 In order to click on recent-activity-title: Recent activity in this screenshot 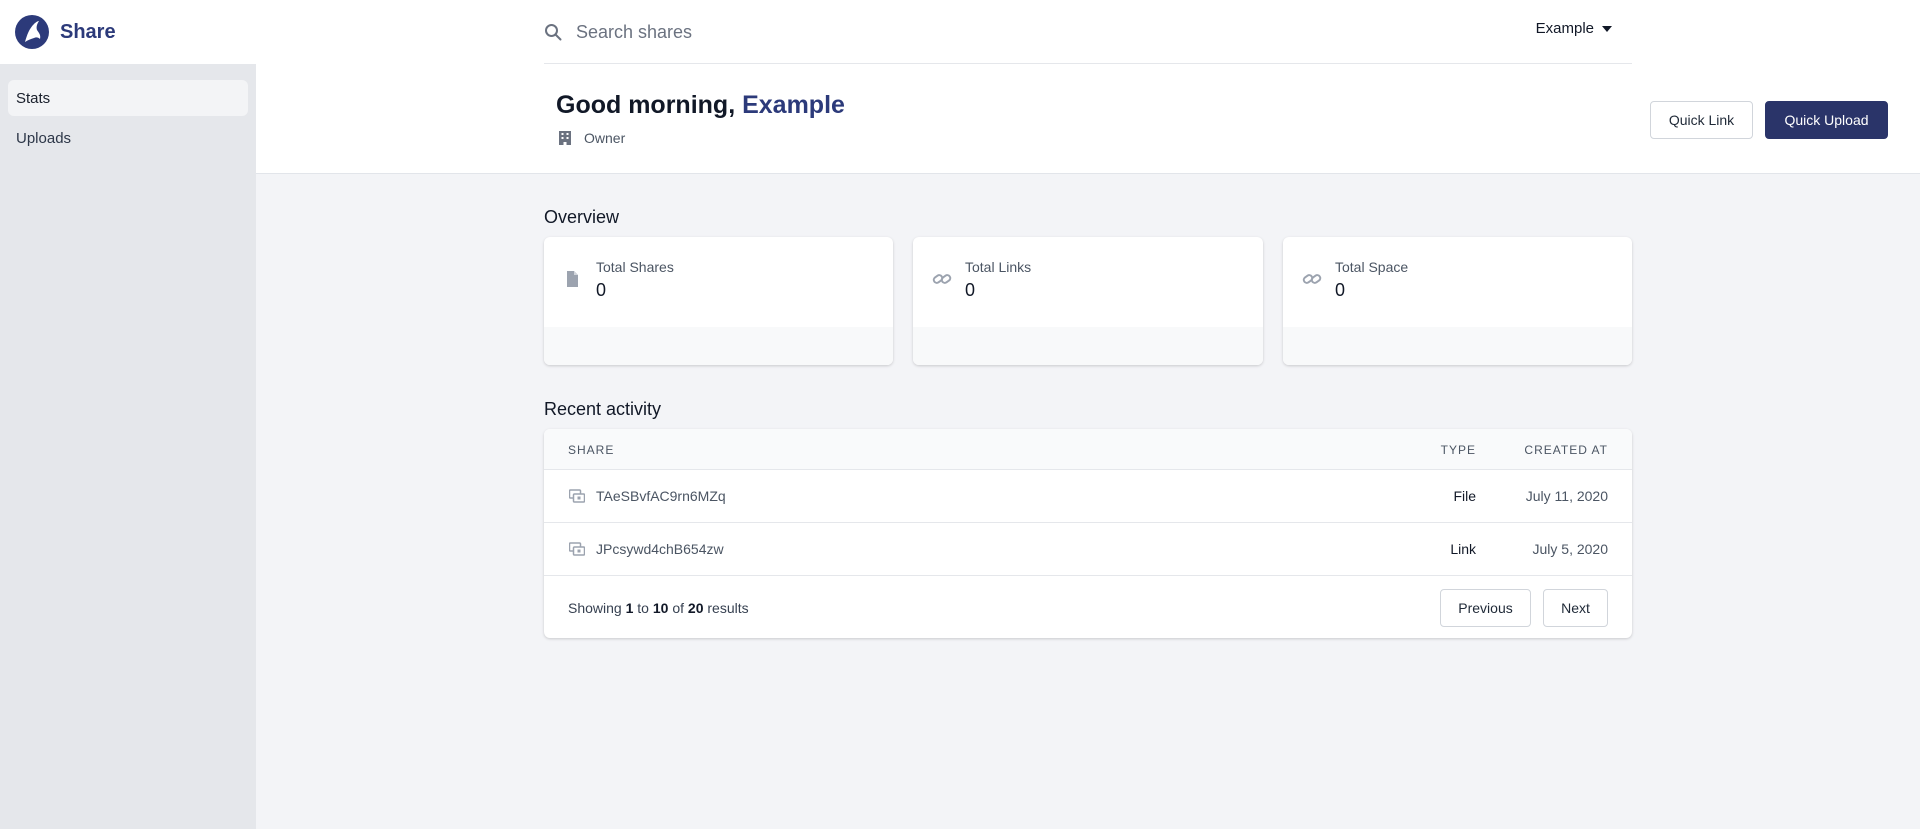, I will do `click(603, 409)`.